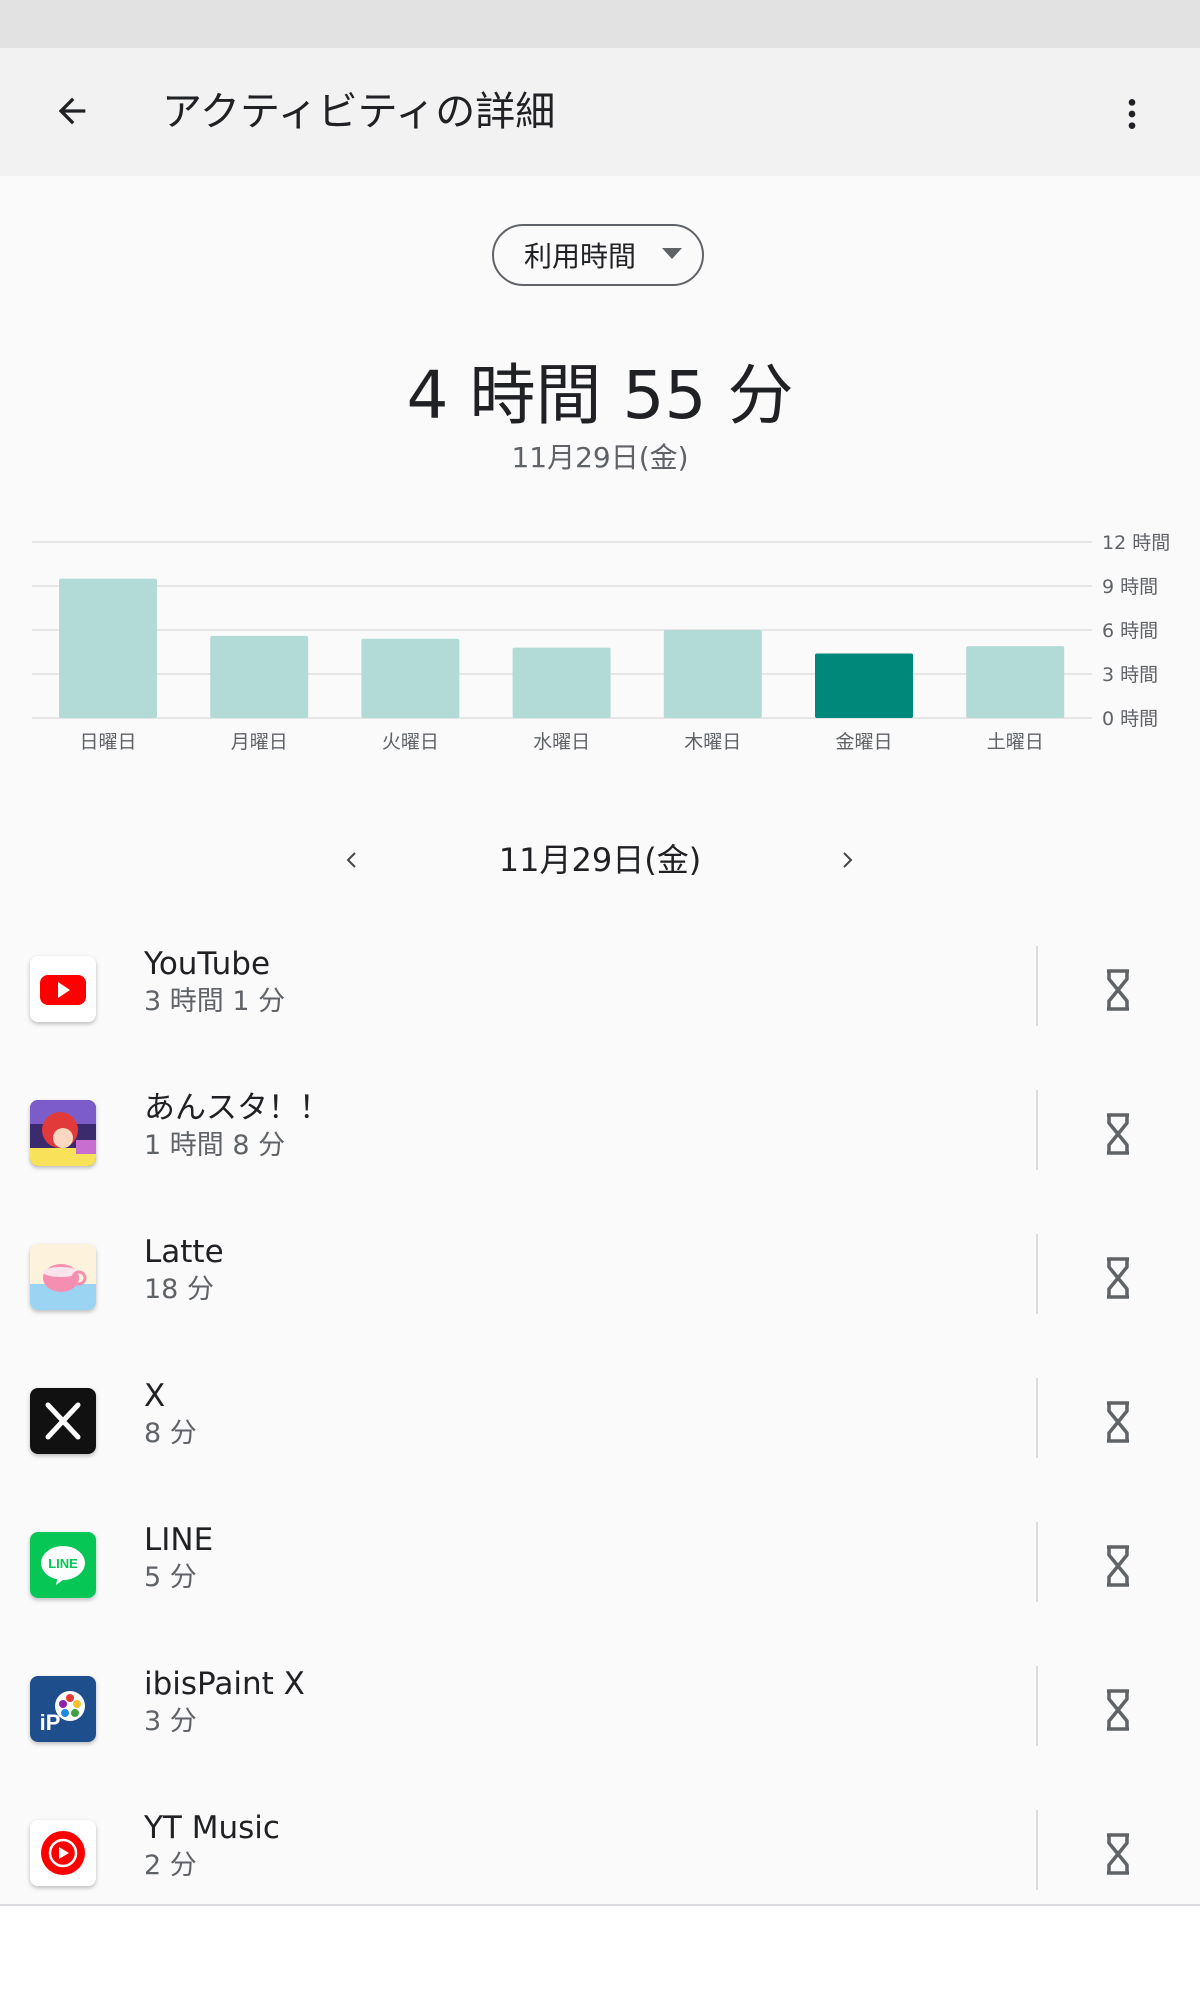  What do you see at coordinates (63, 1133) in the screenshot?
I see `ensemble-stars-icon` at bounding box center [63, 1133].